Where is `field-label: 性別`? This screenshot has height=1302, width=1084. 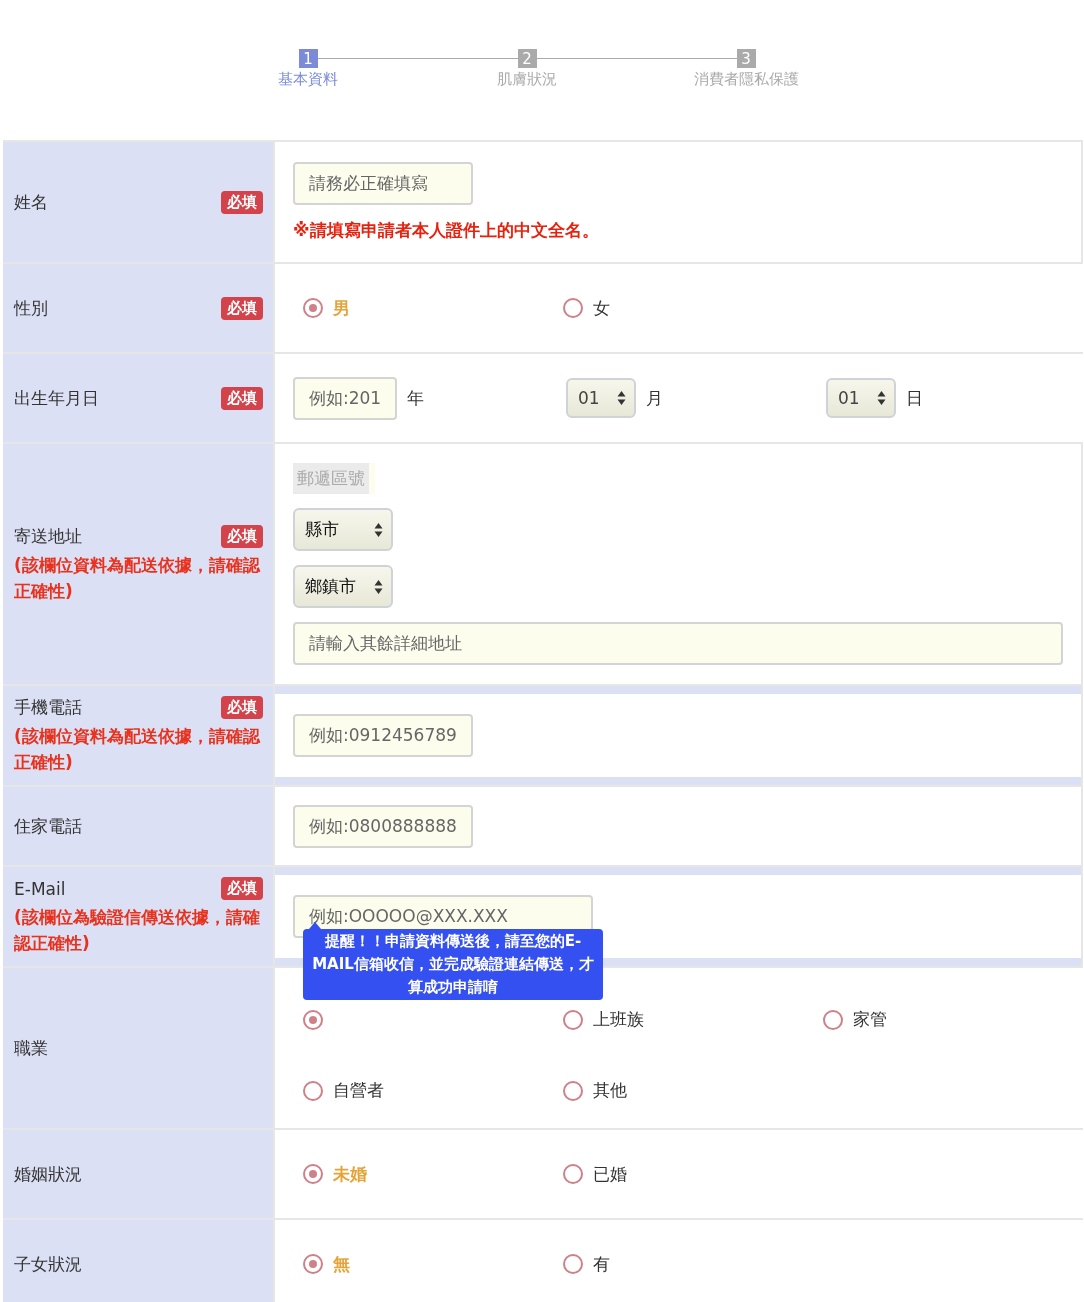 field-label: 性別 is located at coordinates (31, 308).